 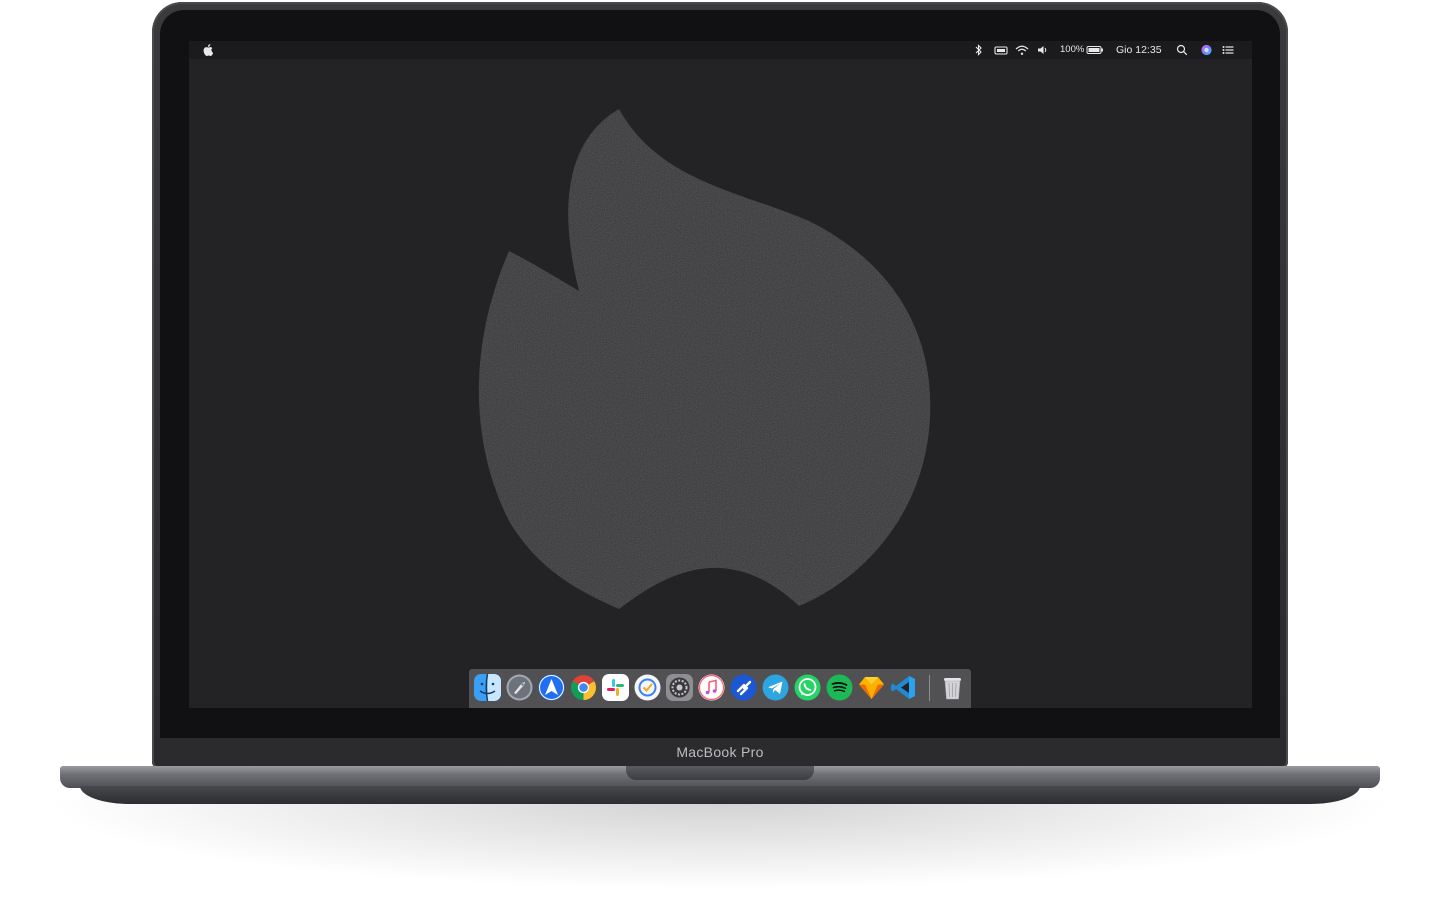 What do you see at coordinates (679, 687) in the screenshot?
I see `system-preferences-icon` at bounding box center [679, 687].